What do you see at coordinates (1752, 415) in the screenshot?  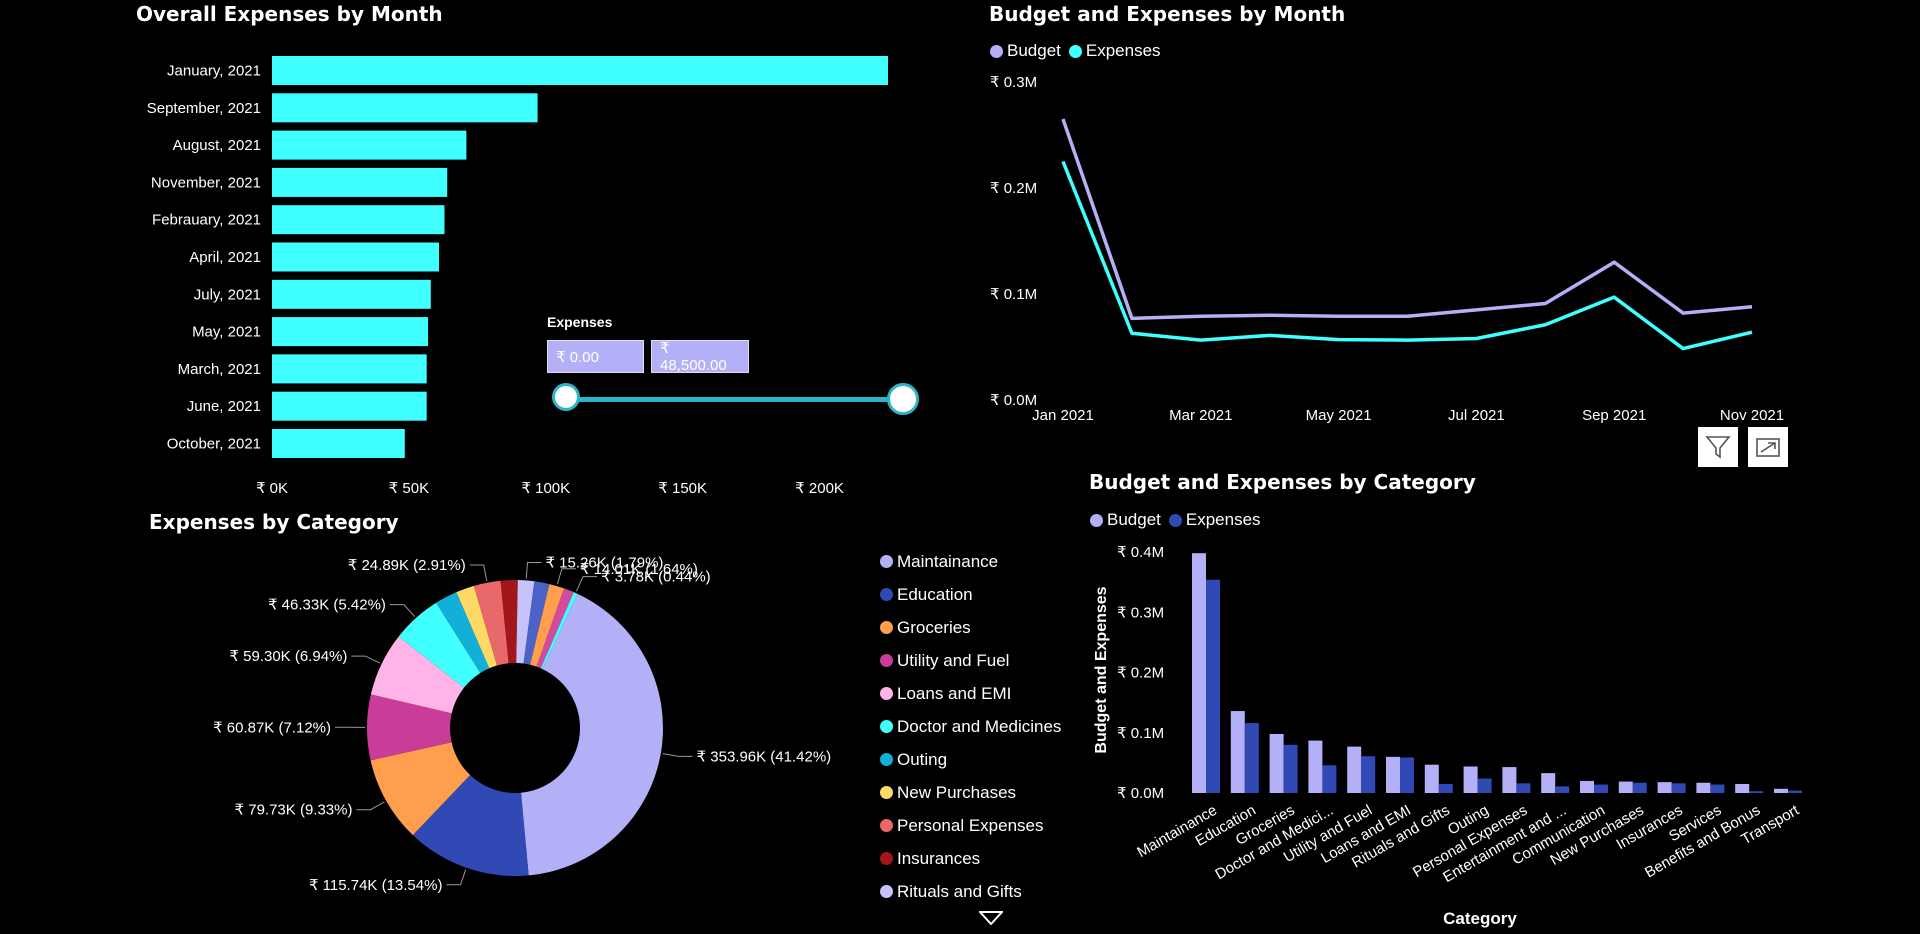 I see `x-tick-label: Nov 2021` at bounding box center [1752, 415].